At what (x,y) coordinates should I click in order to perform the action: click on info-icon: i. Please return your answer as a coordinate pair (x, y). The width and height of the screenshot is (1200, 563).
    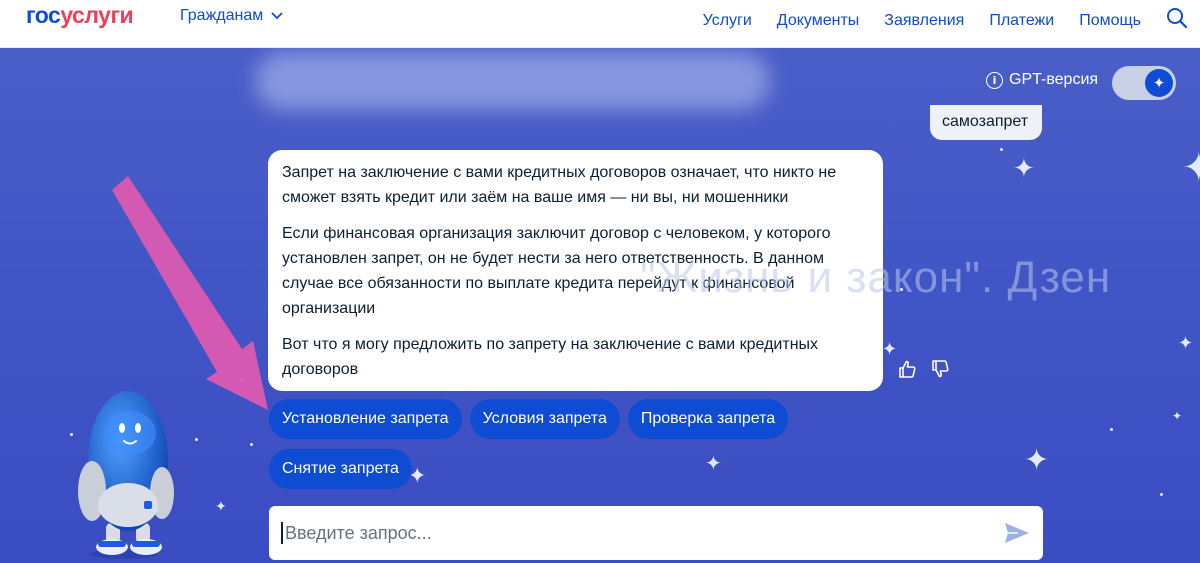
    Looking at the image, I should click on (994, 80).